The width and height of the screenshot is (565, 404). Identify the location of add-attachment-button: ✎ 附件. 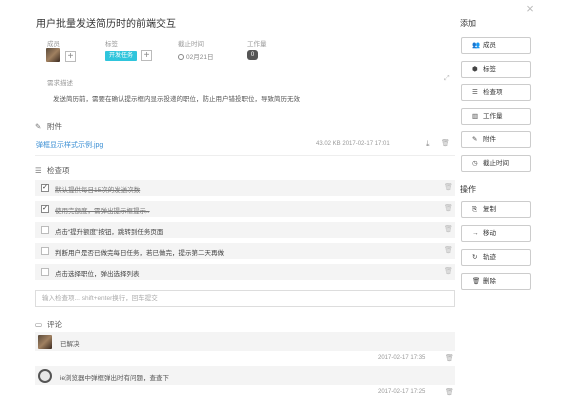
(496, 139).